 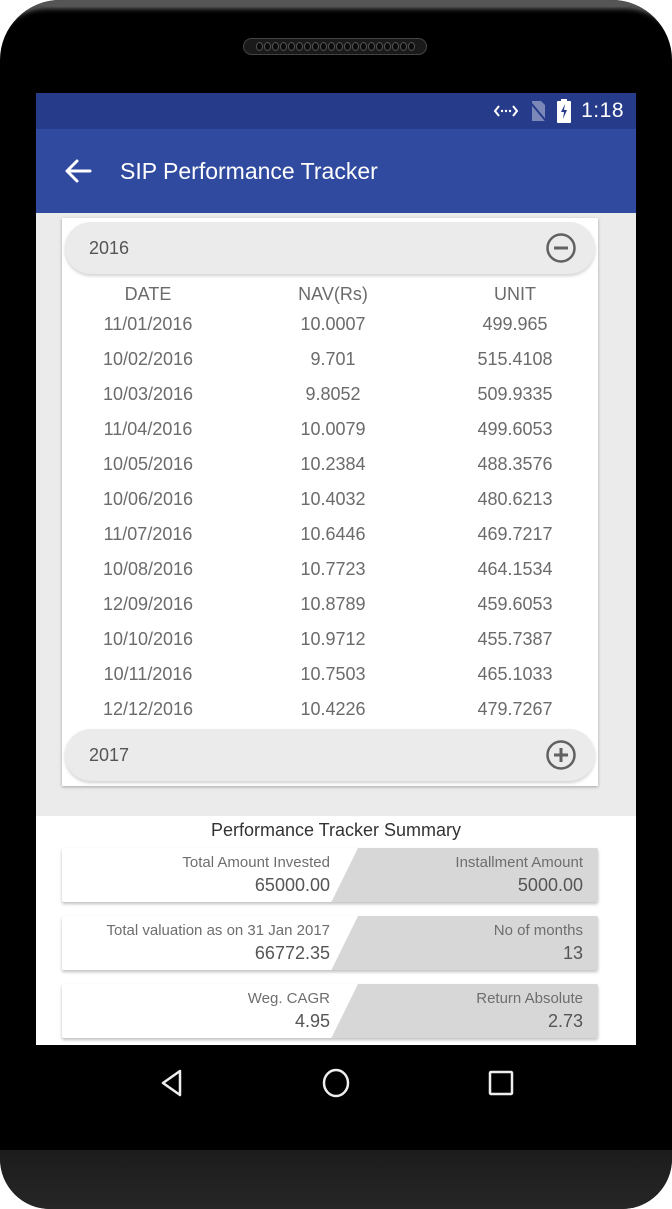 What do you see at coordinates (572, 953) in the screenshot?
I see `summary-value: 13` at bounding box center [572, 953].